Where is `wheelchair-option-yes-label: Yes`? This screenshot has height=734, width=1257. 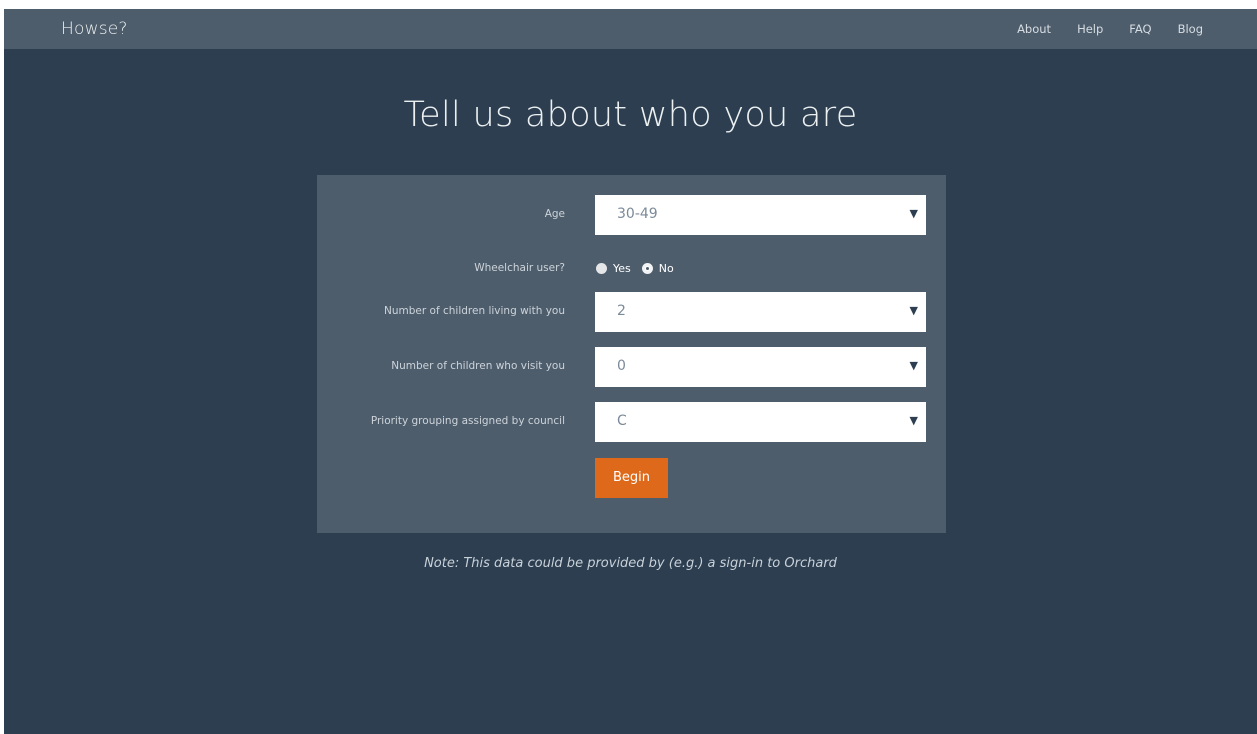
wheelchair-option-yes-label: Yes is located at coordinates (622, 268).